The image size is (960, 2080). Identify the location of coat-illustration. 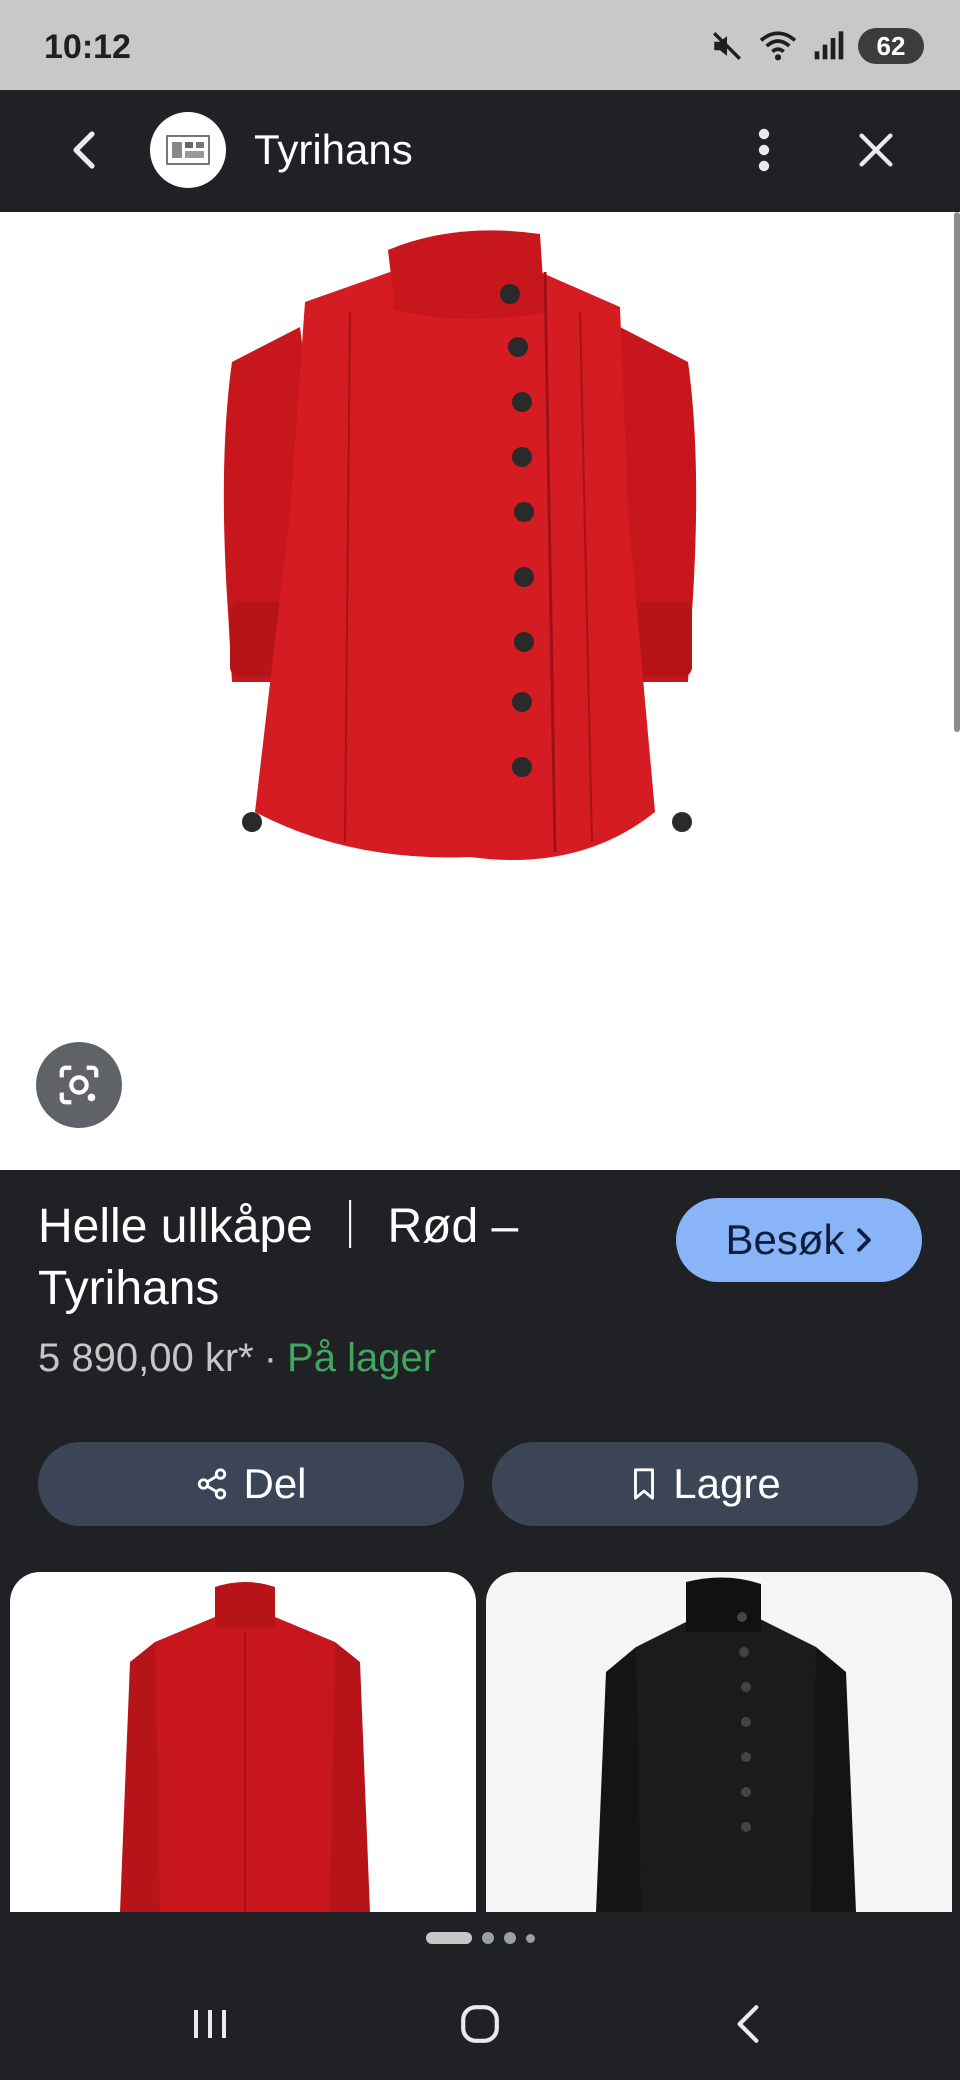
(460, 545).